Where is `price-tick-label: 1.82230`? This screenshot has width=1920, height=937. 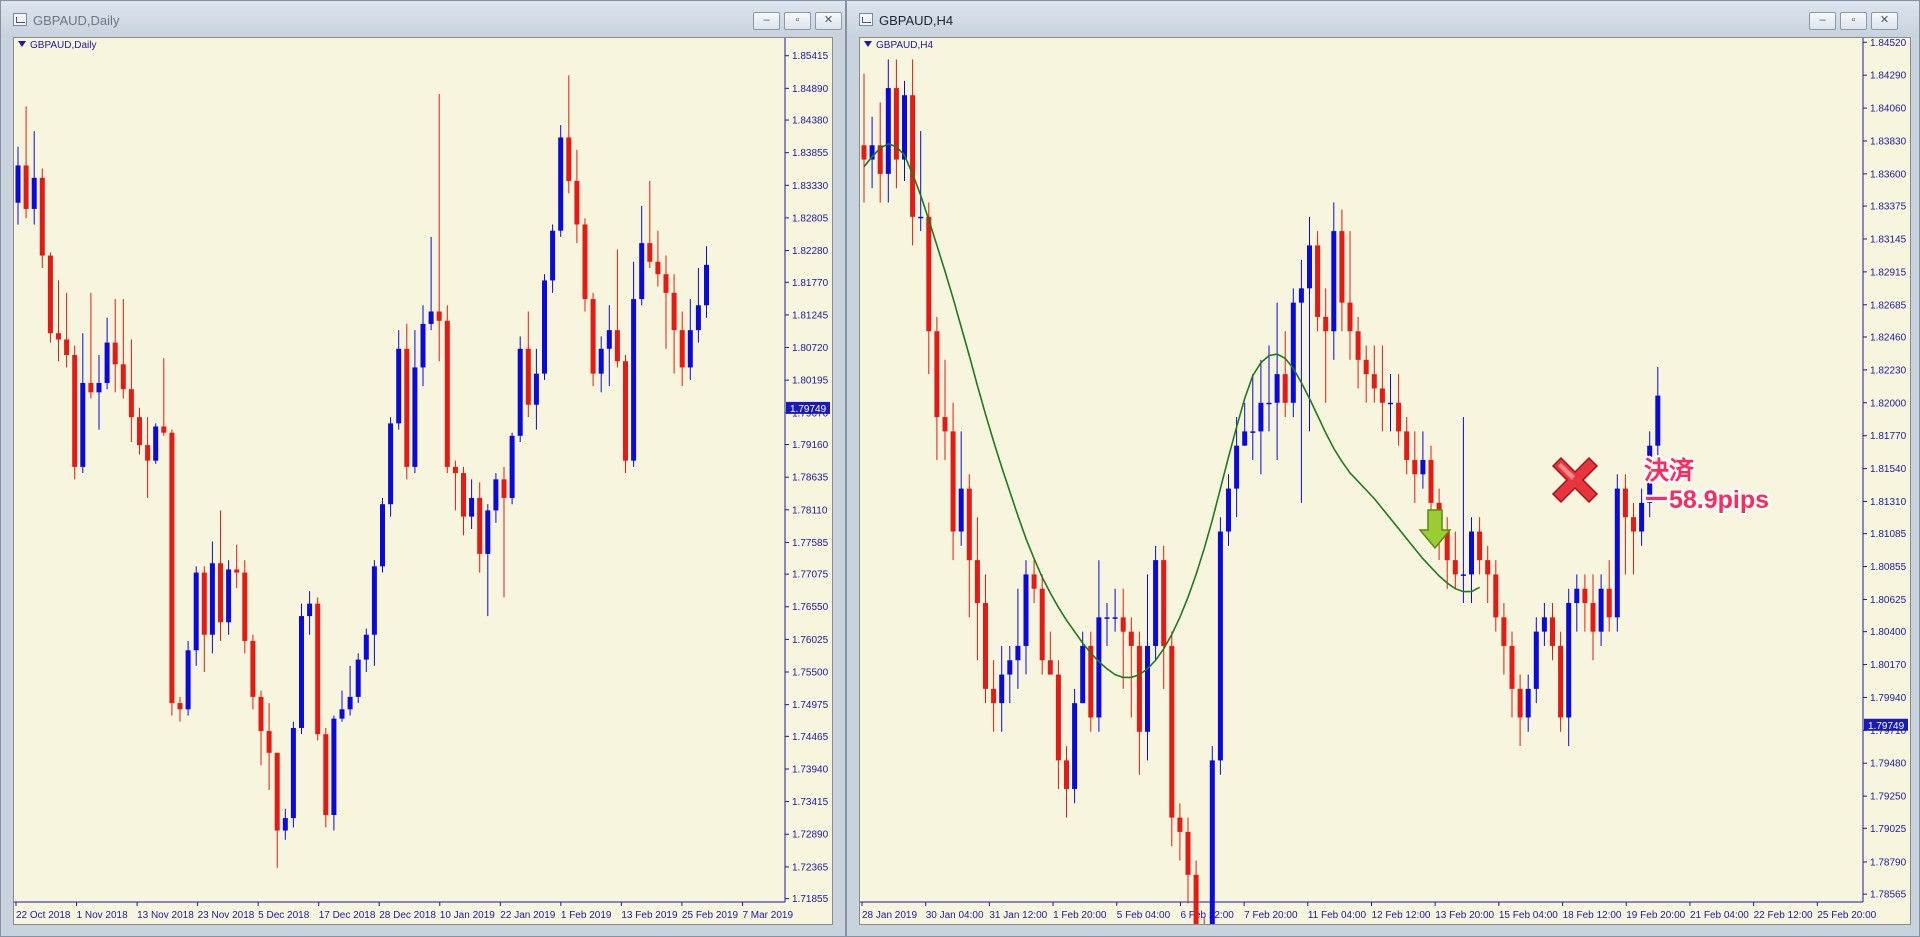
price-tick-label: 1.82230 is located at coordinates (1888, 370).